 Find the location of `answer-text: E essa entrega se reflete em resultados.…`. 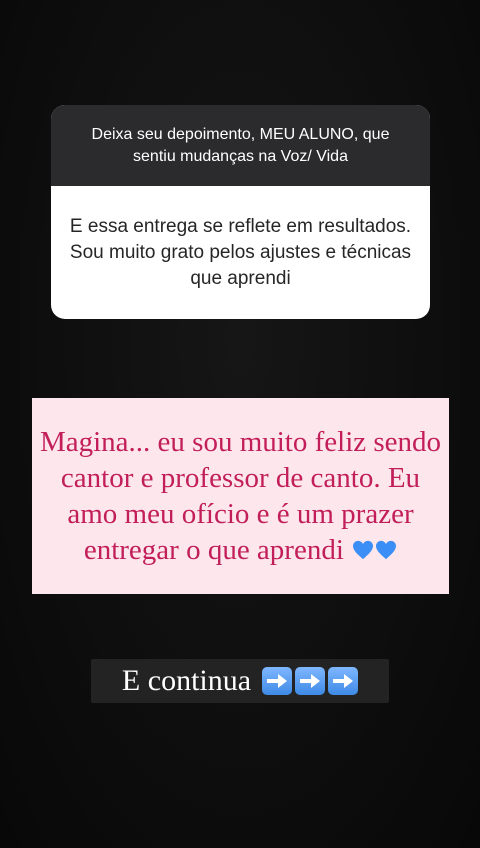

answer-text: E essa entrega se reflete em resultados.… is located at coordinates (240, 252).